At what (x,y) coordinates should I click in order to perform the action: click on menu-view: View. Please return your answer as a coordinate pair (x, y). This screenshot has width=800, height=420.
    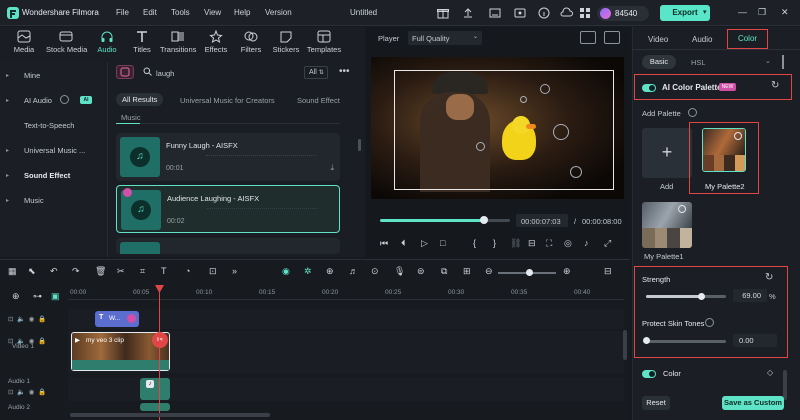
    Looking at the image, I should click on (212, 12).